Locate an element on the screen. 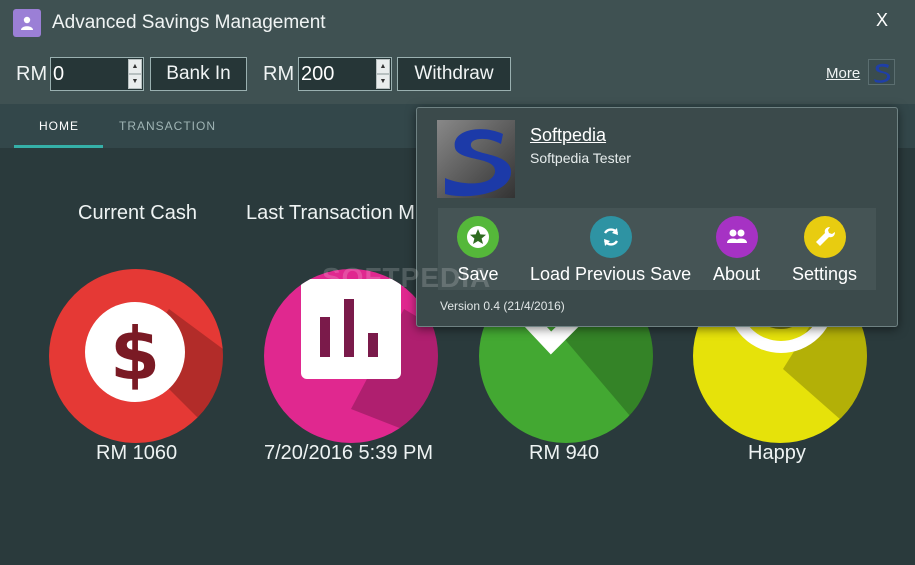 This screenshot has width=915, height=565. refresh-icon is located at coordinates (610, 237).